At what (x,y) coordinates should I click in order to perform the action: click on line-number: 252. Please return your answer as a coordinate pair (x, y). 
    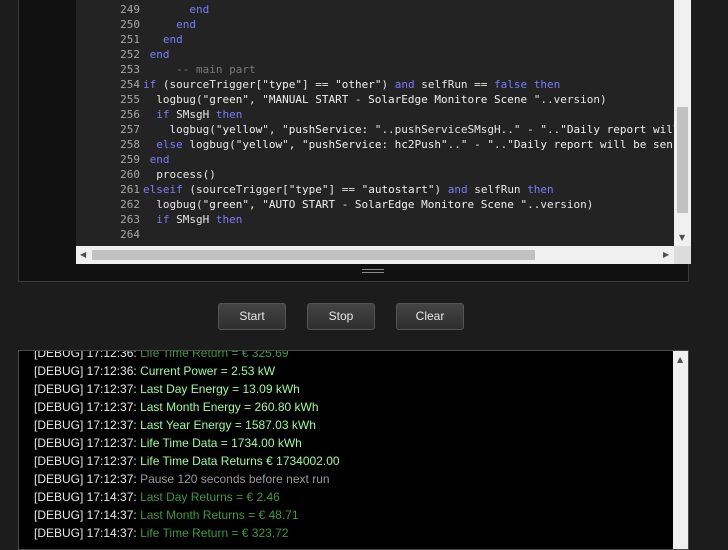
    Looking at the image, I should click on (130, 54).